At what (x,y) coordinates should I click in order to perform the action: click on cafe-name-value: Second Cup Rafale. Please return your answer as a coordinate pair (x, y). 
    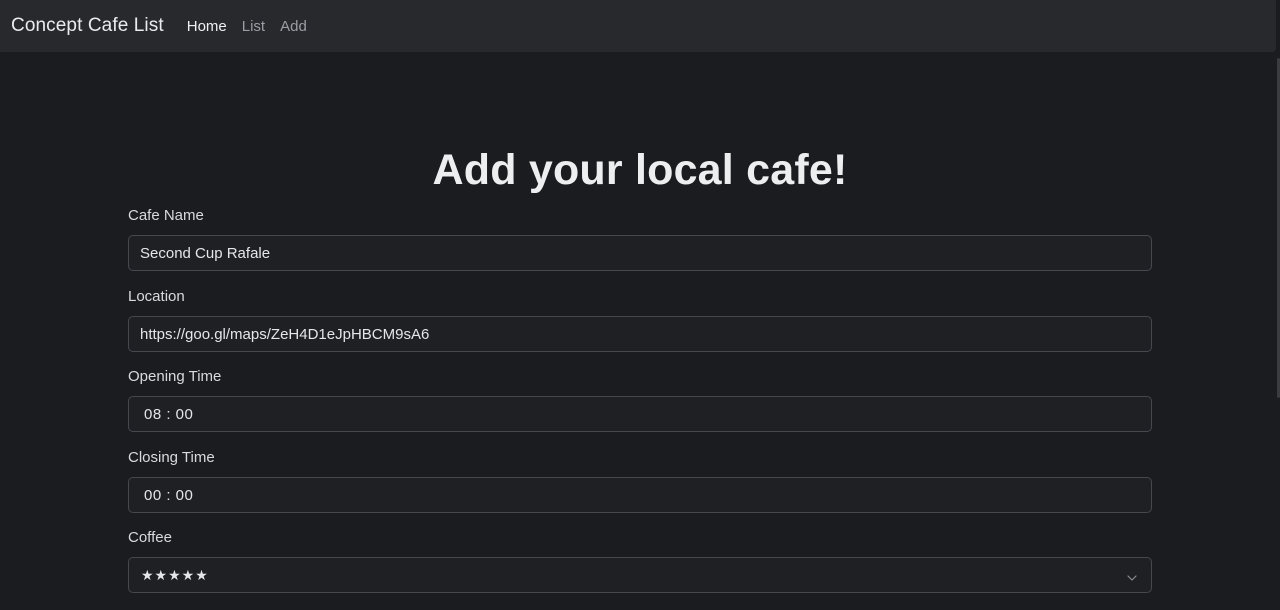
    Looking at the image, I should click on (205, 253).